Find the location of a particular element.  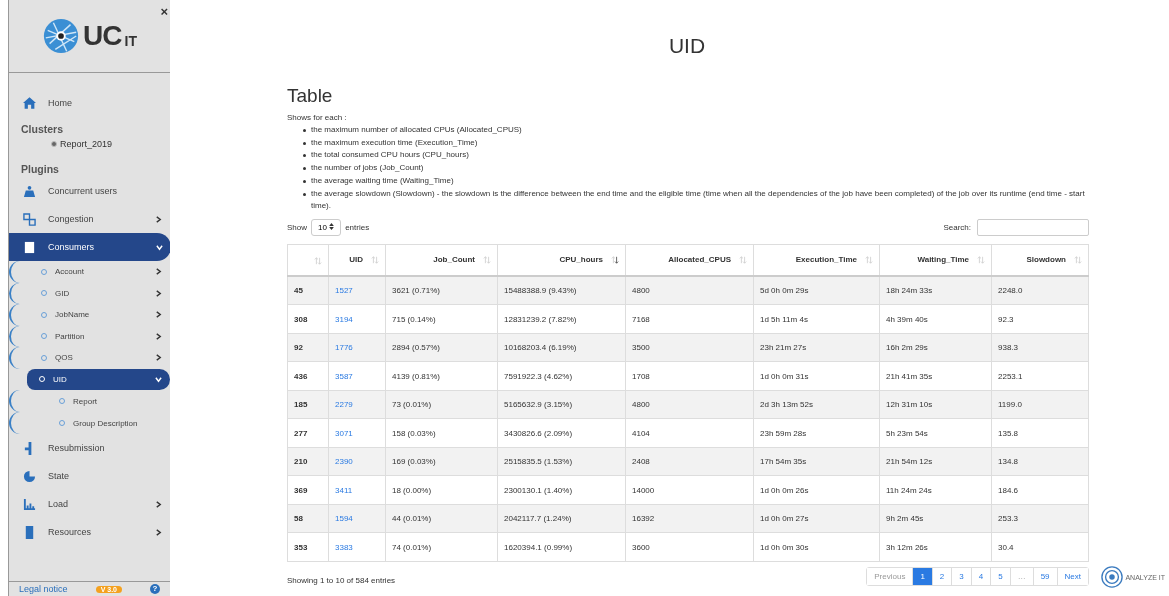

submenu-item: UID is located at coordinates (98, 379).